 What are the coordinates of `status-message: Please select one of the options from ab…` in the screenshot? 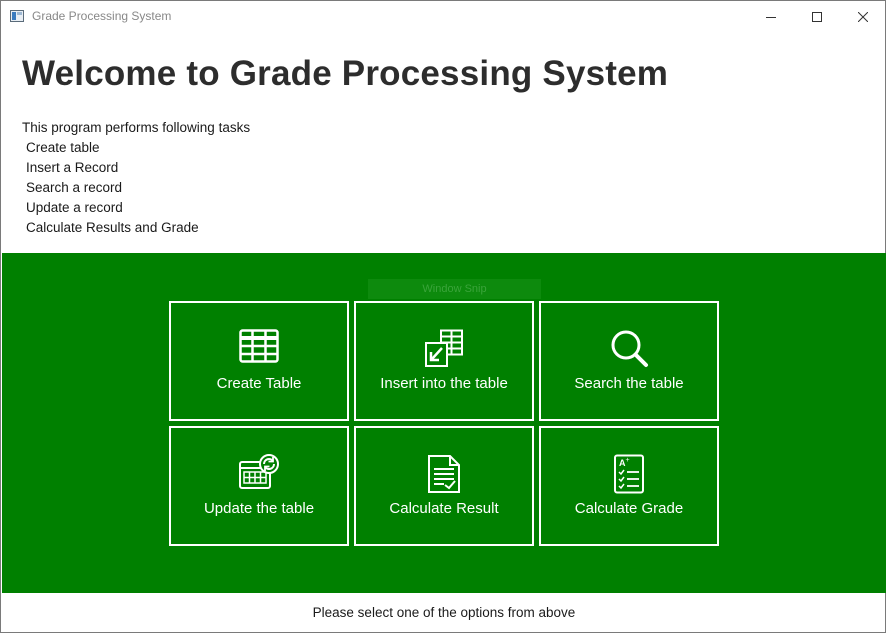 It's located at (444, 612).